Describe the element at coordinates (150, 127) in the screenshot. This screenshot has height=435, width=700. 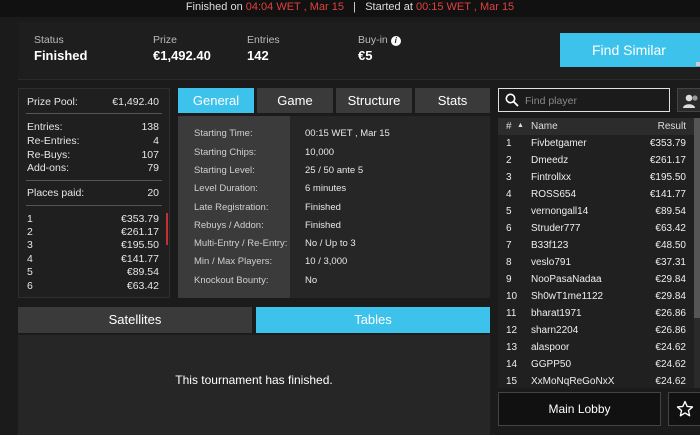
I see `entries-summary-value: 138` at that location.